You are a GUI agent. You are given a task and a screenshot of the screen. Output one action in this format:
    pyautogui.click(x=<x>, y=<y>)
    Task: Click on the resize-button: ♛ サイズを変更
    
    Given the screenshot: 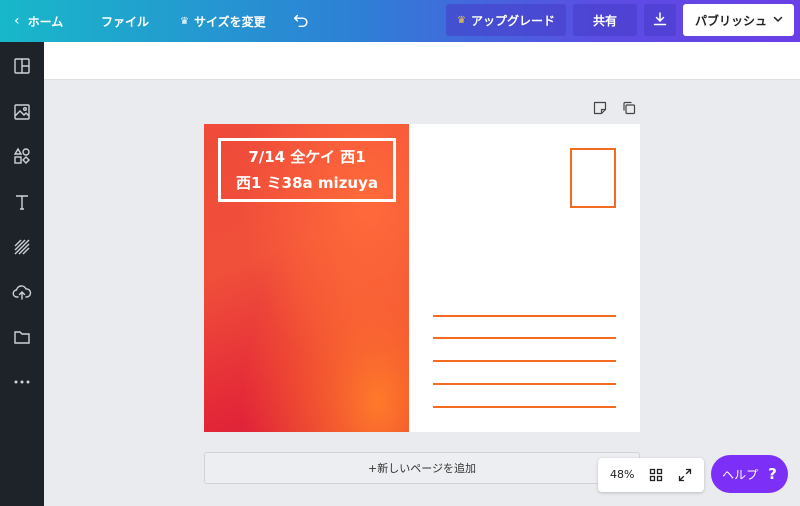 What is the action you would take?
    pyautogui.click(x=223, y=21)
    